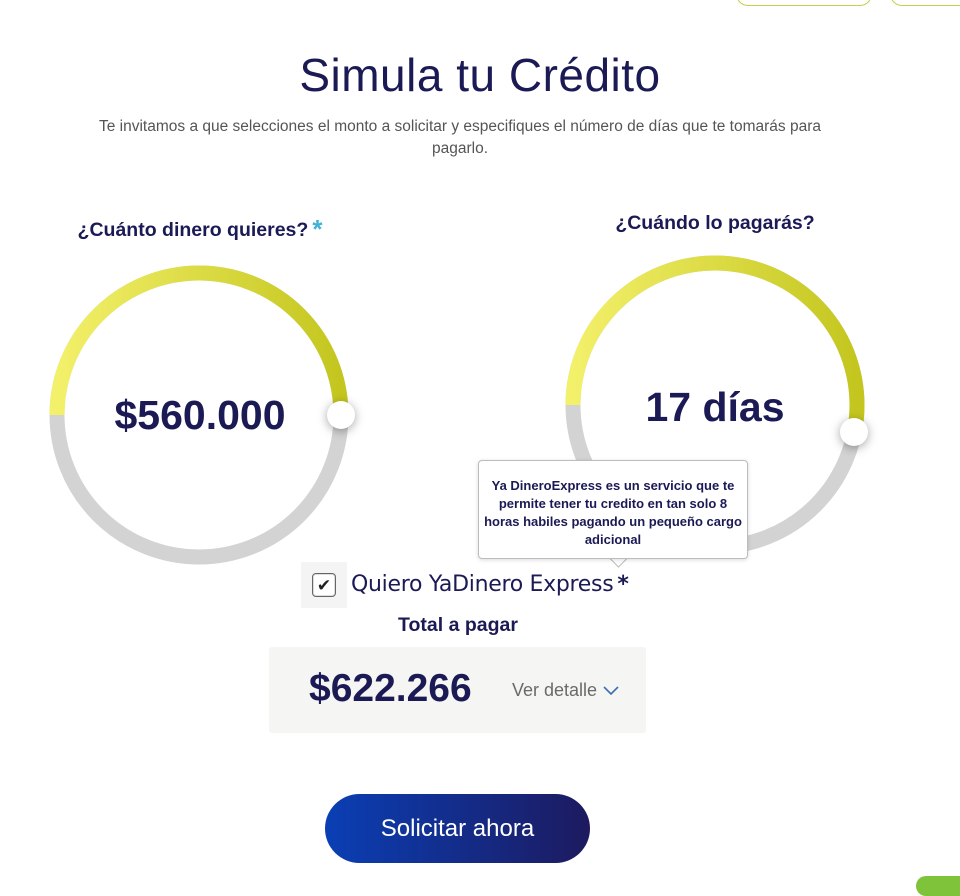  Describe the element at coordinates (458, 625) in the screenshot. I see `total-label: Total a pagar` at that location.